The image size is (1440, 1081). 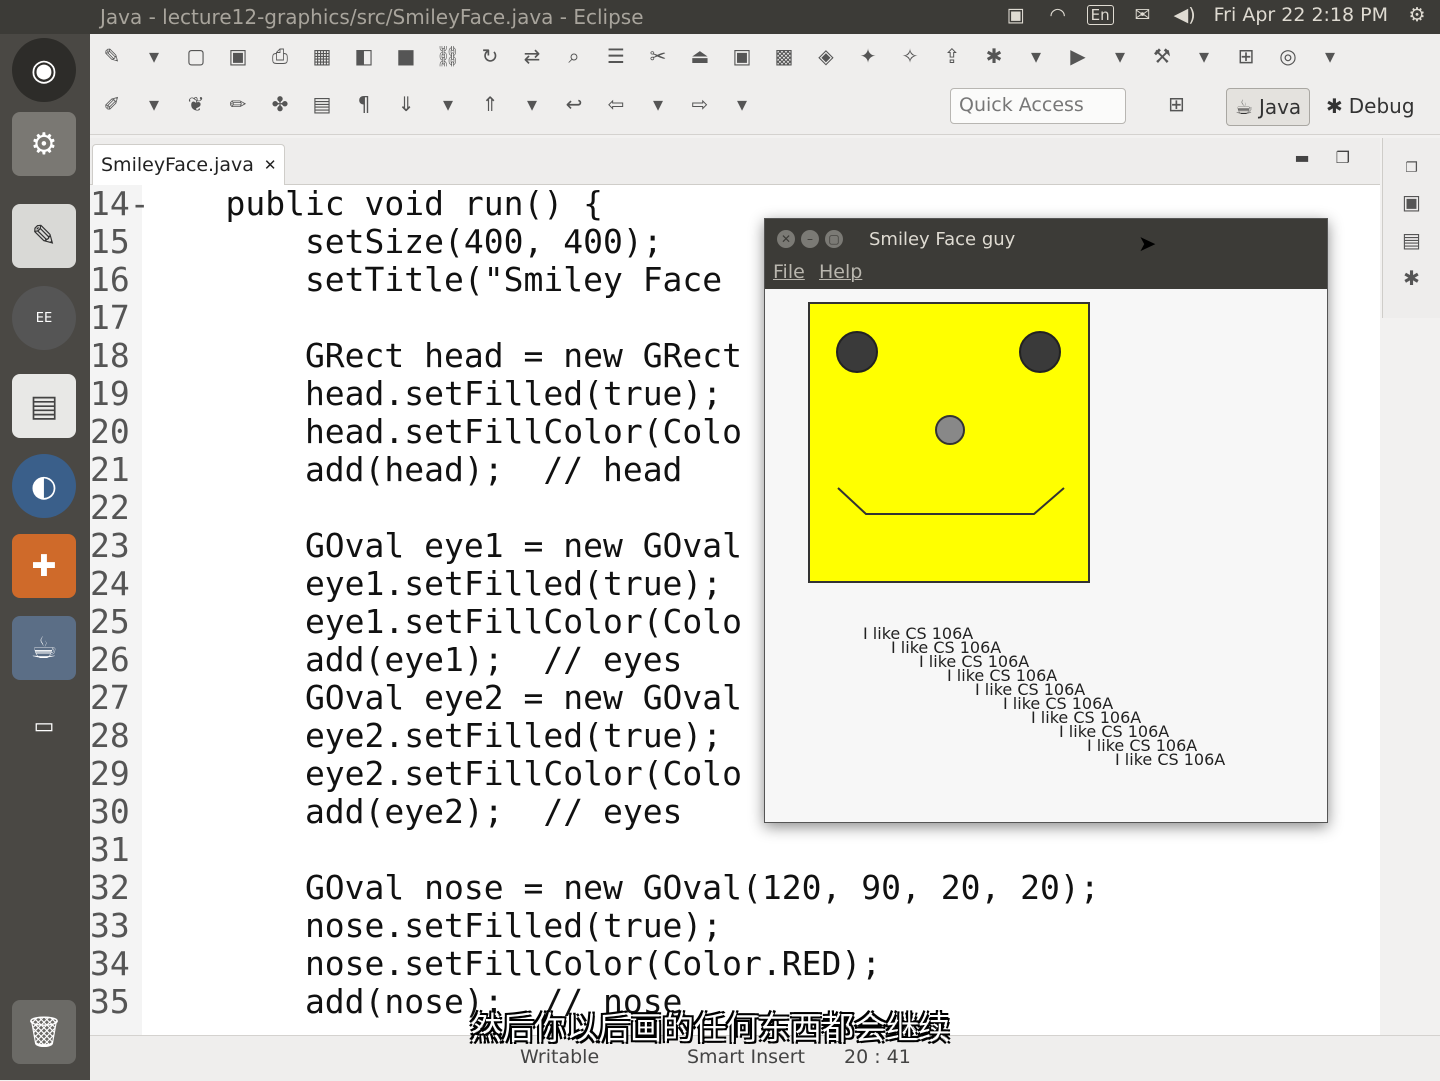 I want to click on volume-icon: ◀), so click(x=1185, y=15).